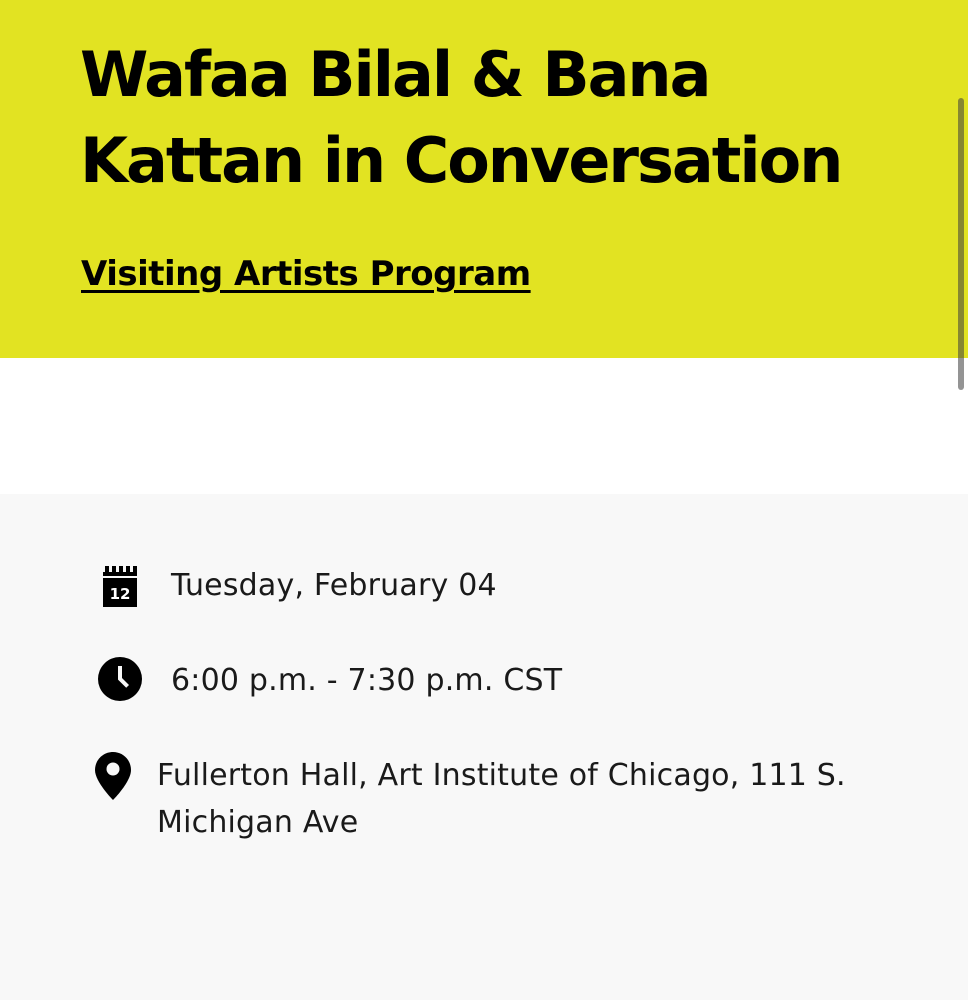 This screenshot has height=1000, width=968. I want to click on calendar-icon: 12, so click(120, 586).